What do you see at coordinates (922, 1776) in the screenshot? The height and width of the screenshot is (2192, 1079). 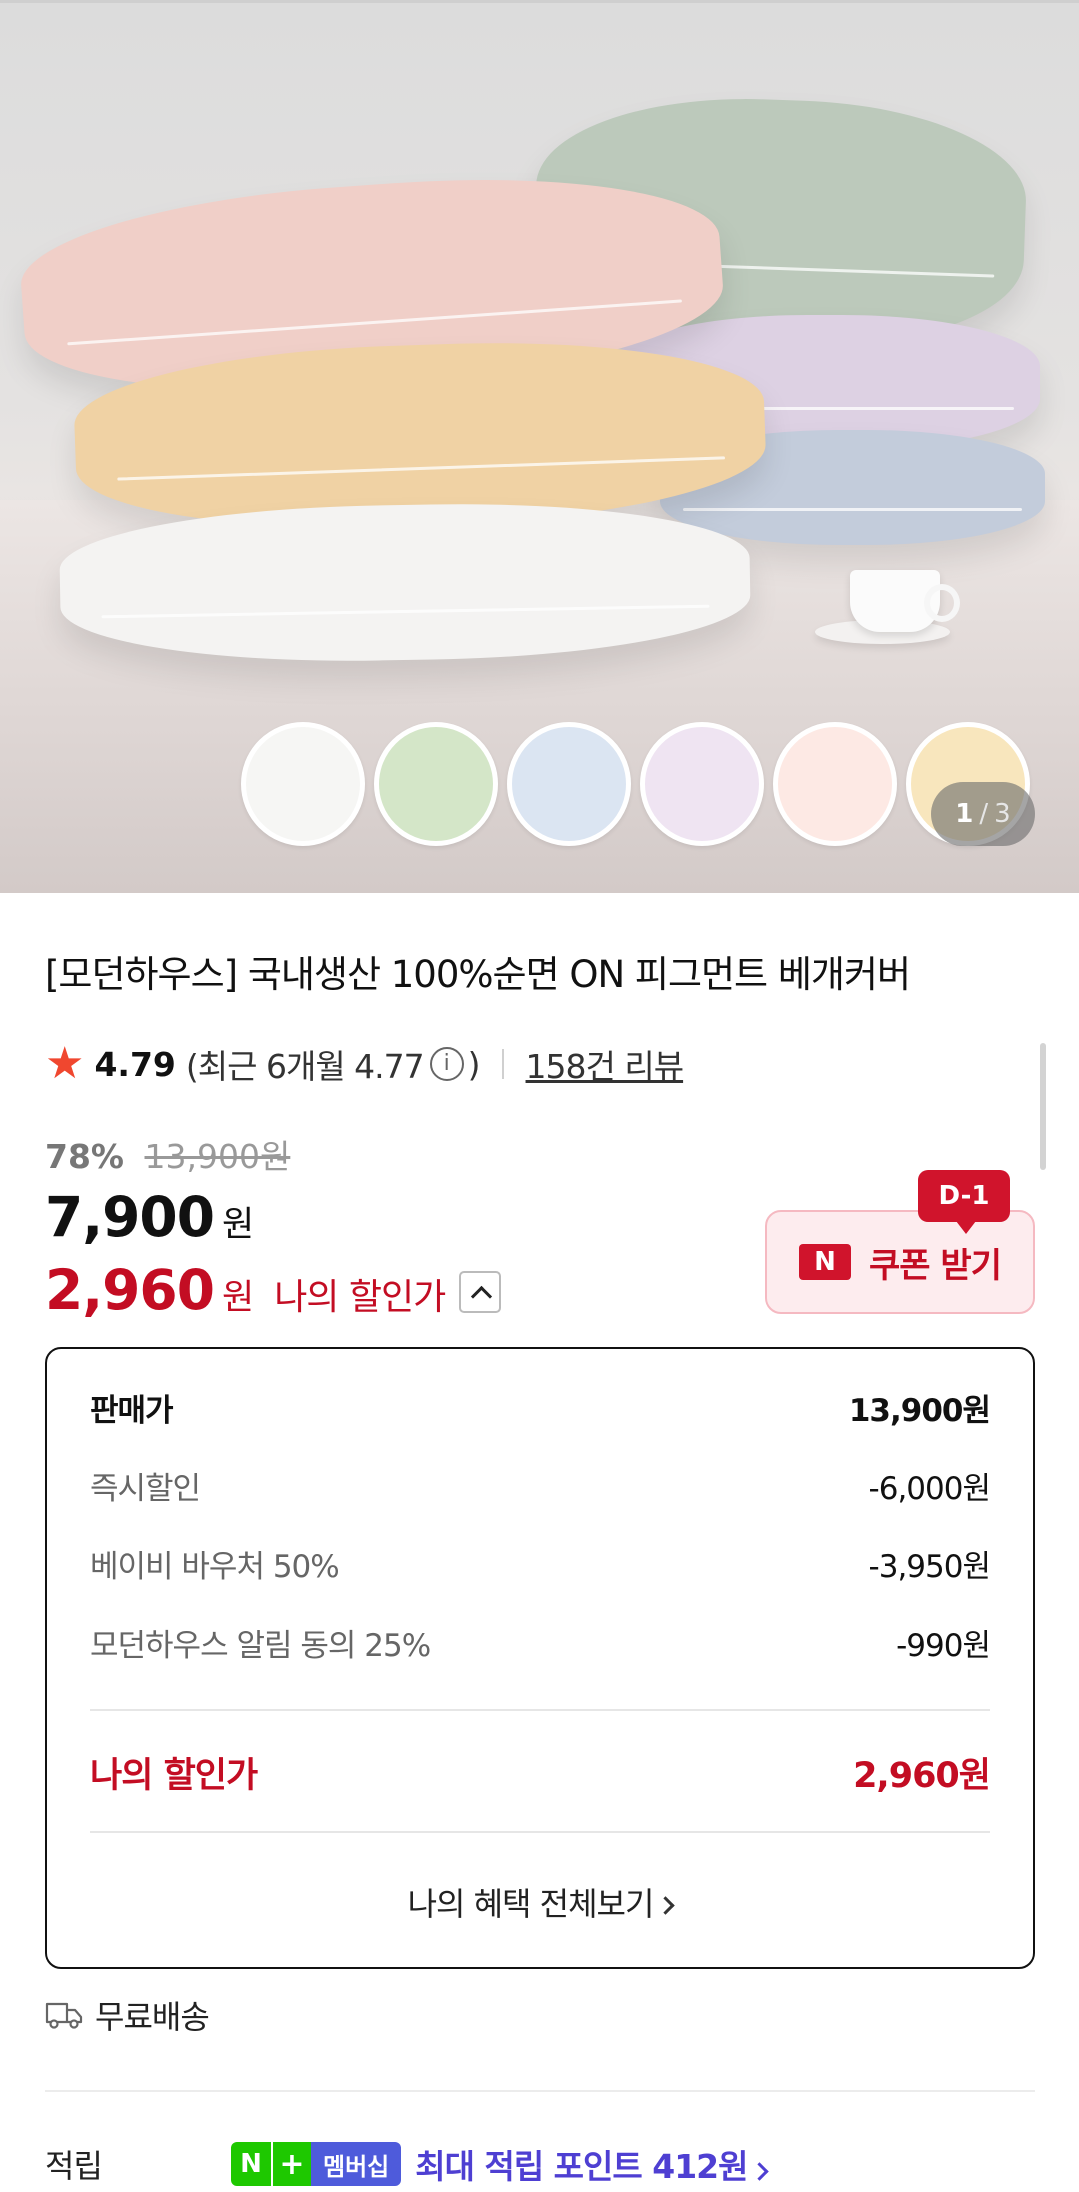 I see `my-price-total-value: 2,960원` at bounding box center [922, 1776].